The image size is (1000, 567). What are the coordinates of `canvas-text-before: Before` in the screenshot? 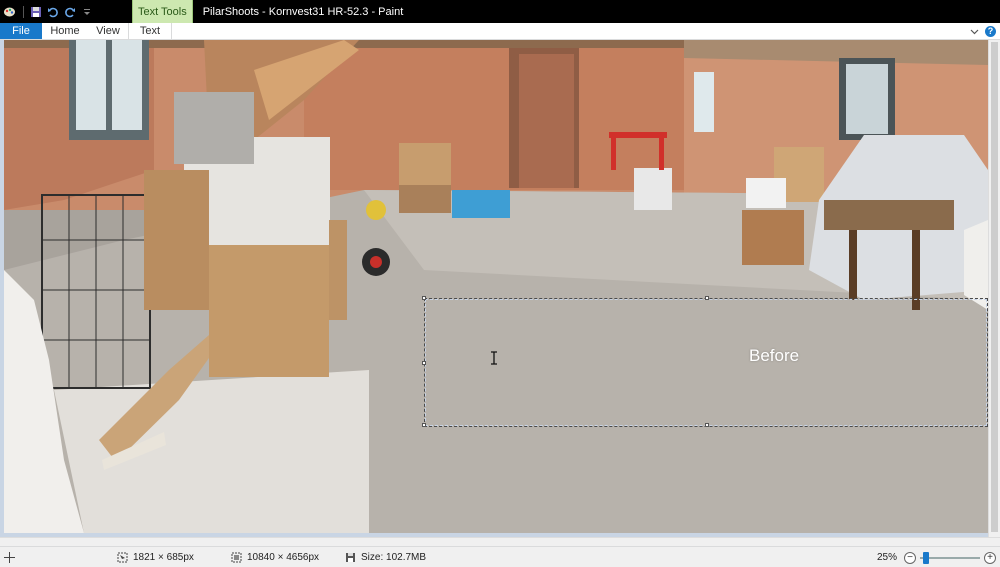 It's located at (774, 355).